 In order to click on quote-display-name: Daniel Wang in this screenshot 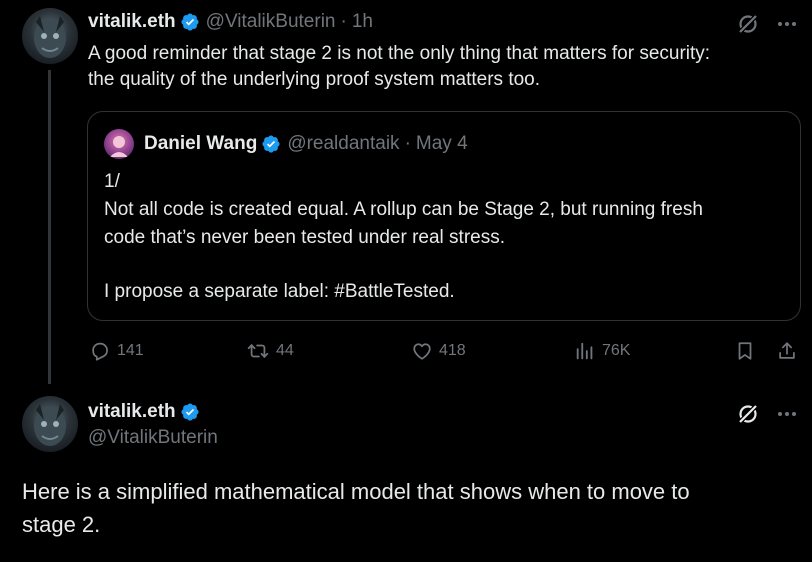, I will do `click(200, 144)`.